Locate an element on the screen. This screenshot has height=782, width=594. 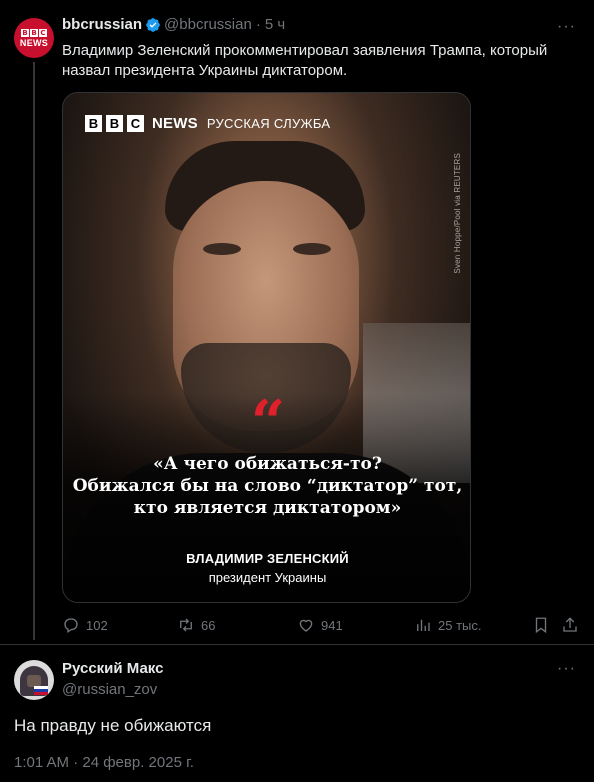
quote-line: кто является диктатором» is located at coordinates (267, 508).